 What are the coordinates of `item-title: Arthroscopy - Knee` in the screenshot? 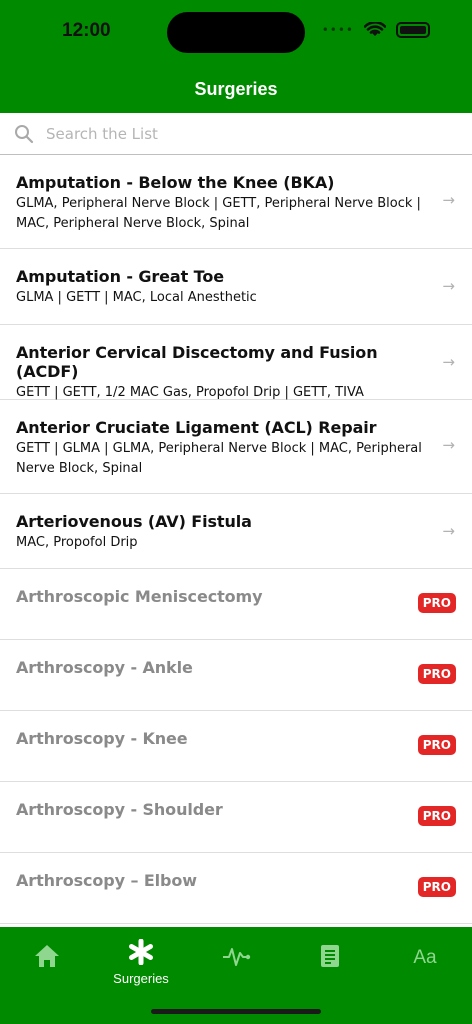 It's located at (102, 738).